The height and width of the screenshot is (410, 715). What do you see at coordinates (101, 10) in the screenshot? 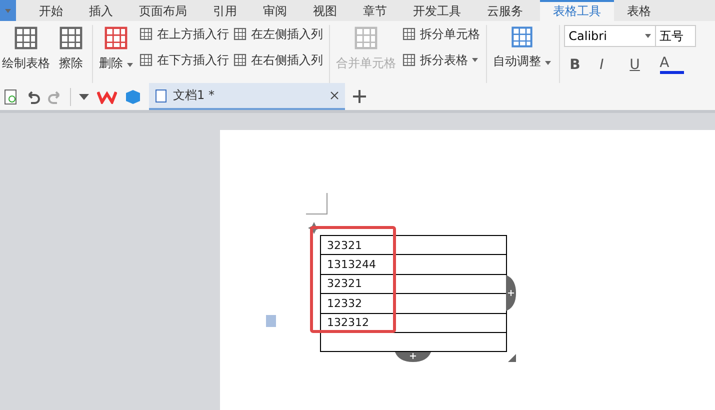
I see `menu-tab: 插入` at bounding box center [101, 10].